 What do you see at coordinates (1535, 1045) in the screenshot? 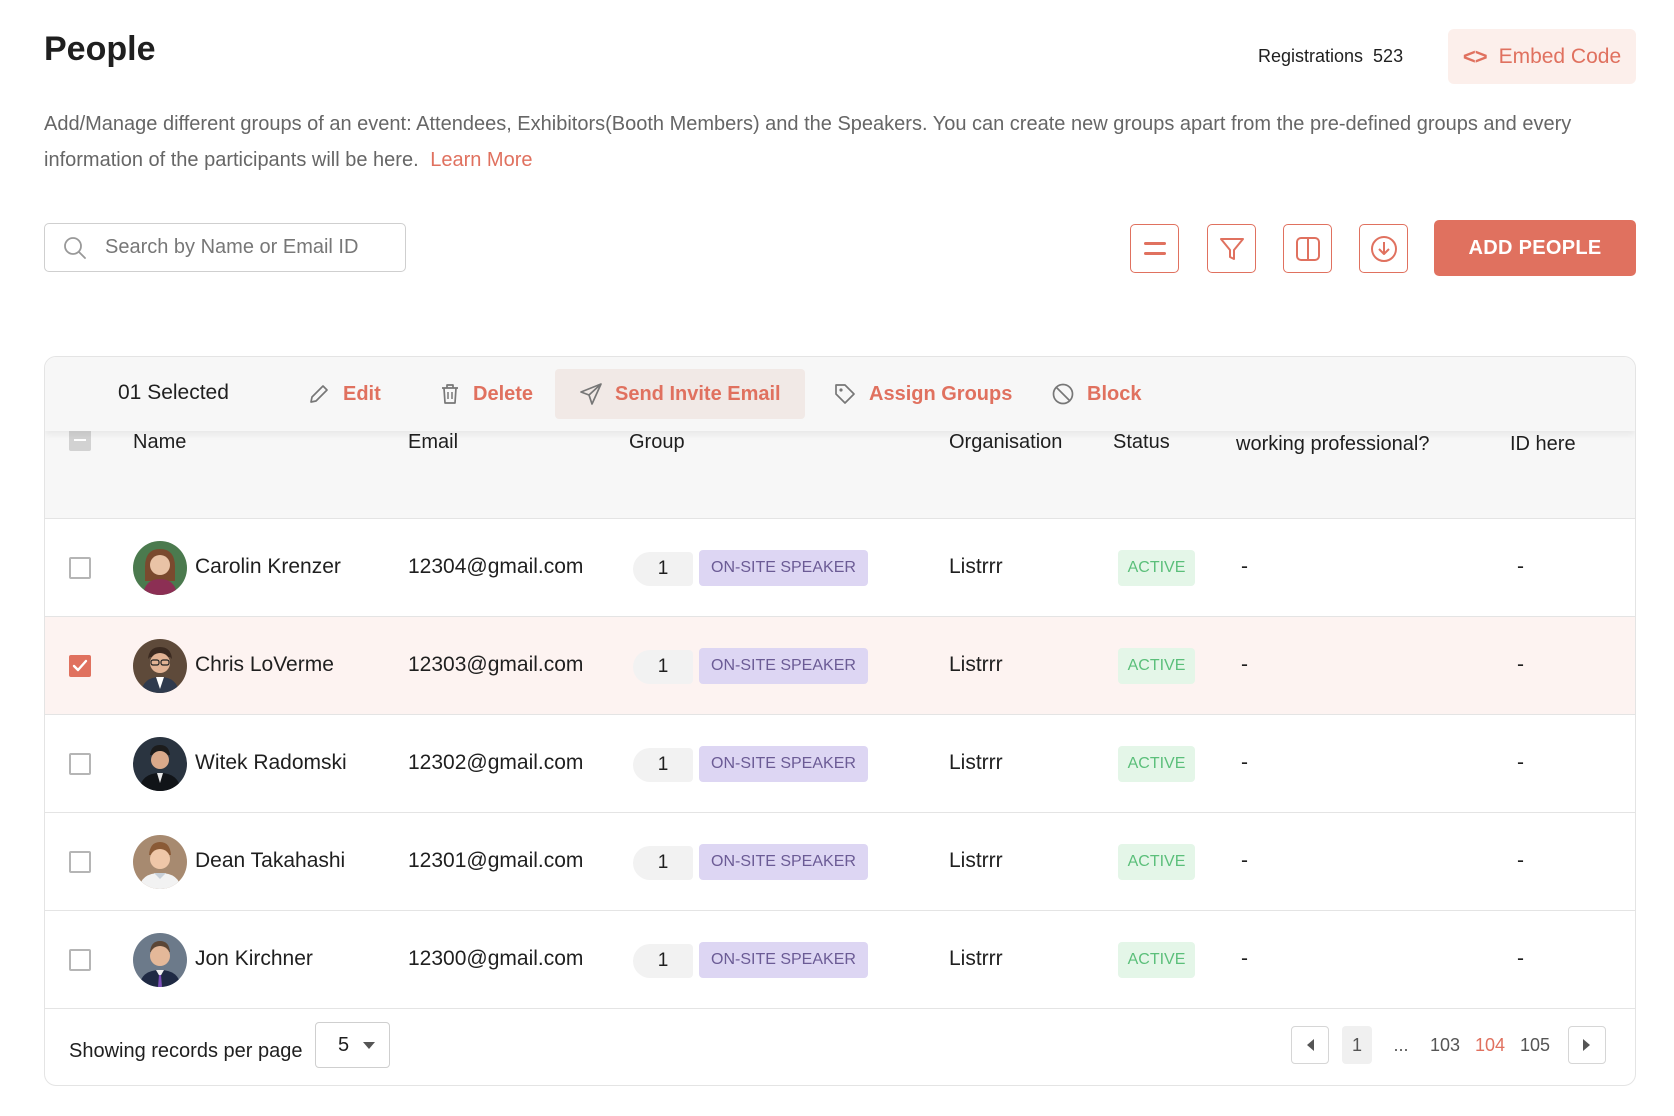
I see `page-105: 105` at bounding box center [1535, 1045].